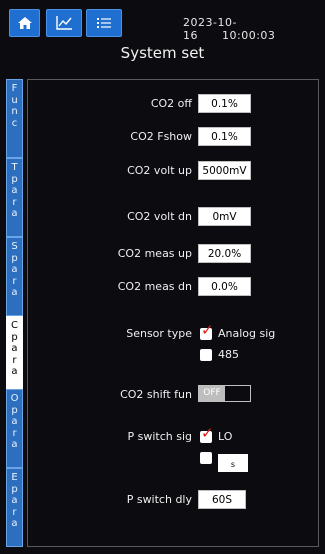 The image size is (325, 554). I want to click on p-switch-sig-row: P switch sig ✓ LO, so click(173, 436).